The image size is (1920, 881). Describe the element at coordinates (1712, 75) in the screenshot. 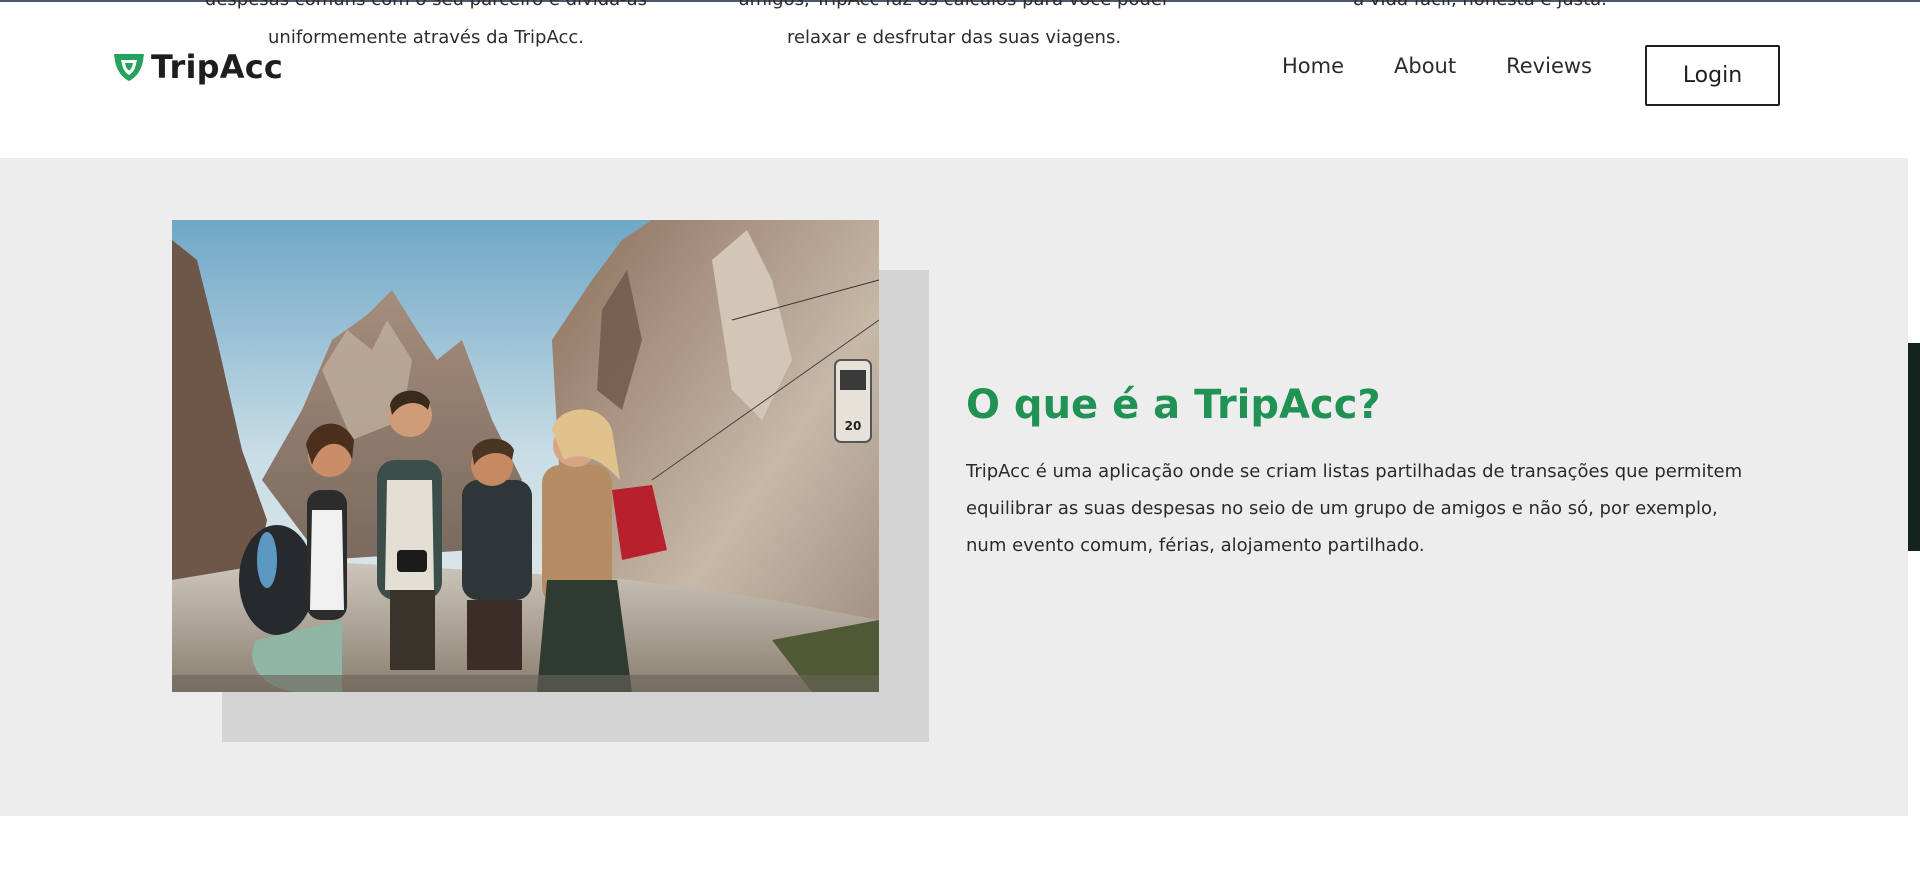

I see `login-button: Login` at that location.